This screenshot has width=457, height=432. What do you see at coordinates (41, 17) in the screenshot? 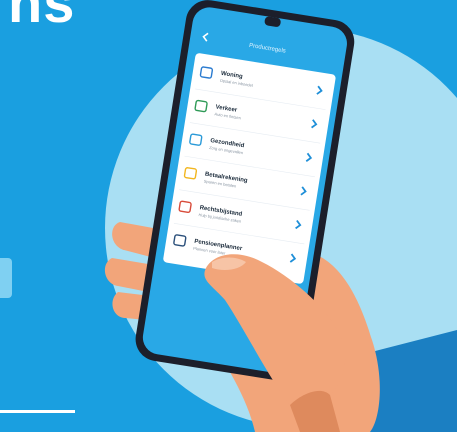
I see `corner-heading: ns` at bounding box center [41, 17].